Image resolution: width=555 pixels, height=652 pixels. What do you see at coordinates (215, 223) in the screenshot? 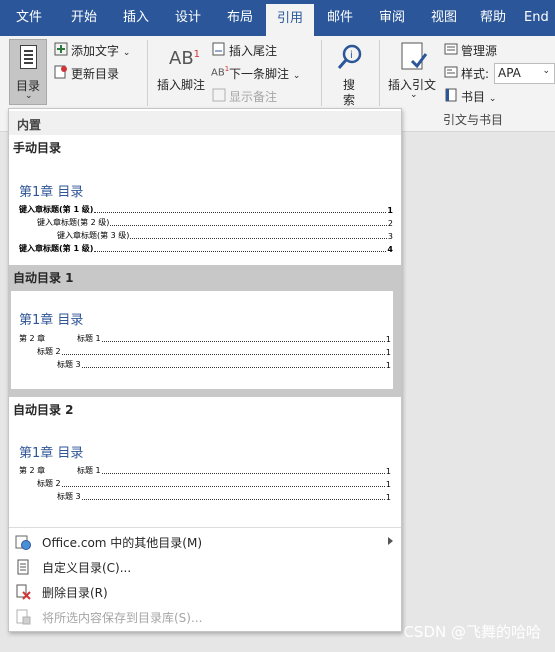
I see `toc-line: 键入章标题(第 2 级) 2` at bounding box center [215, 223].